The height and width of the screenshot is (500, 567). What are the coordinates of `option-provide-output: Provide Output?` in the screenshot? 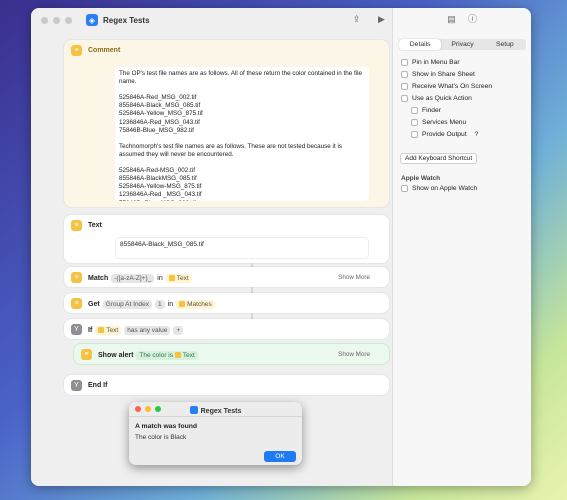 It's located at (444, 134).